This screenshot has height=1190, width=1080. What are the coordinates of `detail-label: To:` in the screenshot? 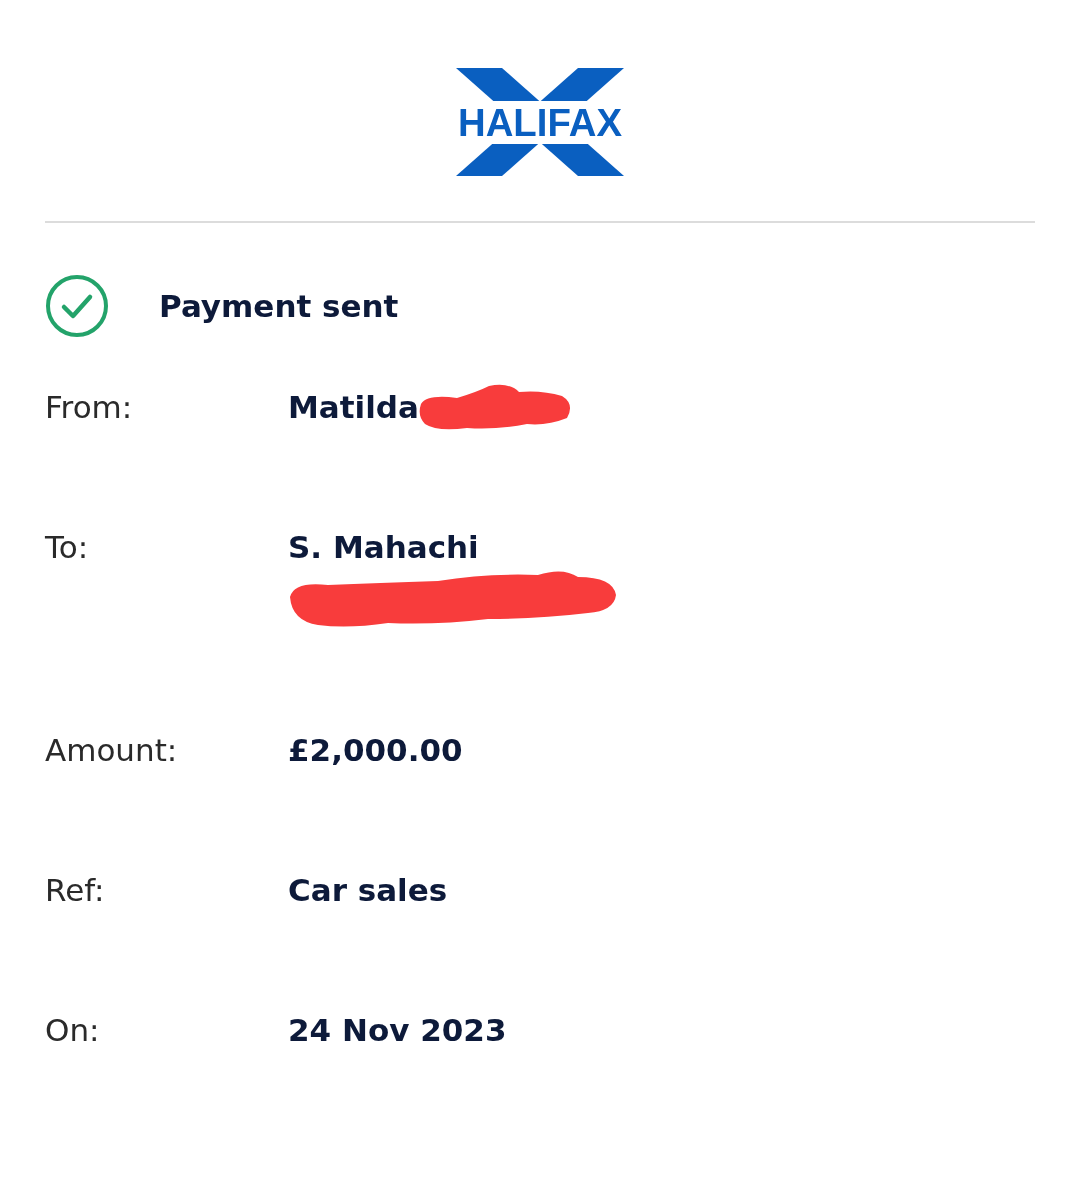 It's located at (67, 547).